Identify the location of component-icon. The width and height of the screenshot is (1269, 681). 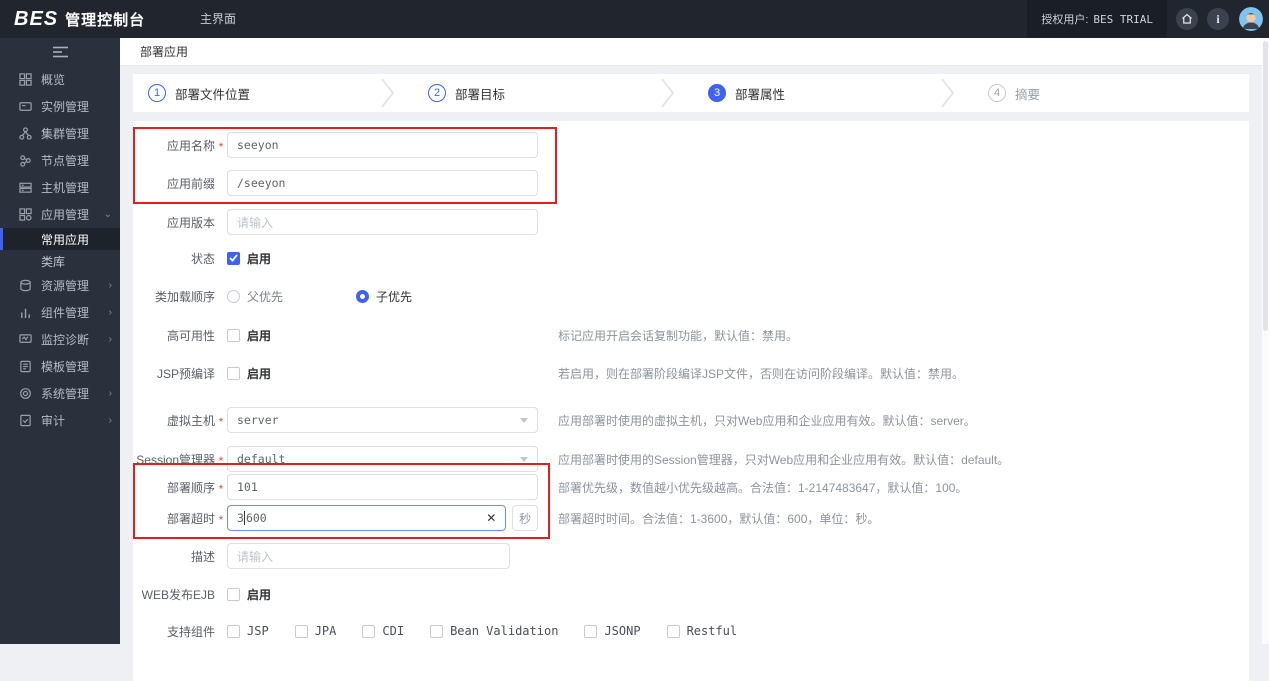
(25, 313).